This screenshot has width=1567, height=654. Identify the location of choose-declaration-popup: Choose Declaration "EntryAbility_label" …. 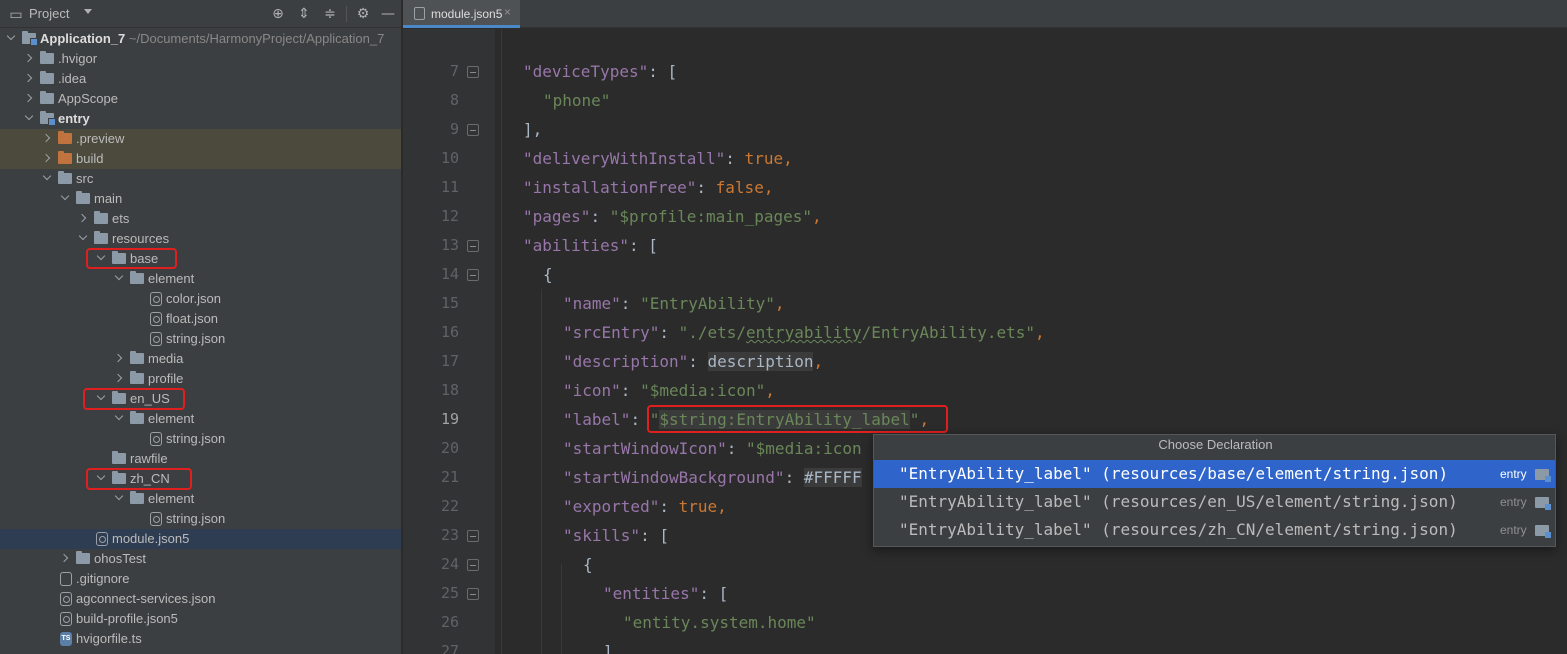
(1214, 490).